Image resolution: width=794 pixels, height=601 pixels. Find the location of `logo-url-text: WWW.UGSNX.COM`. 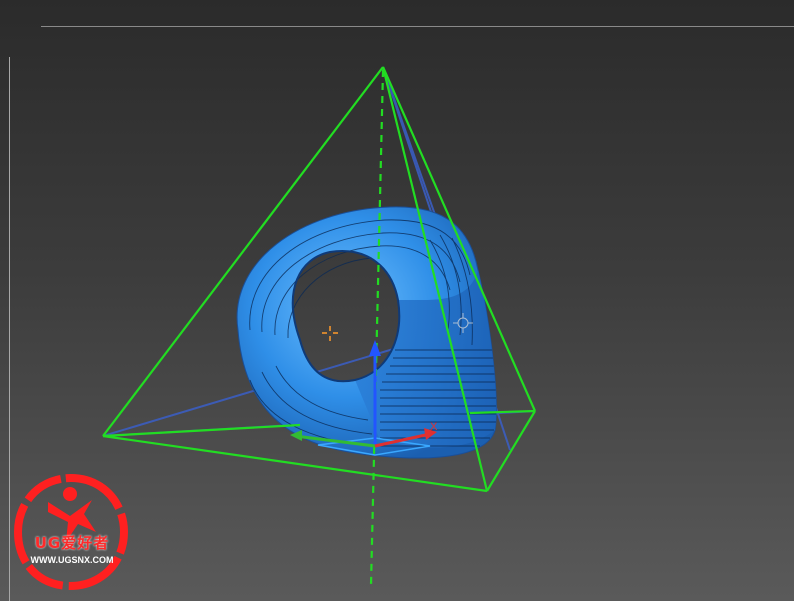

logo-url-text: WWW.UGSNX.COM is located at coordinates (72, 560).